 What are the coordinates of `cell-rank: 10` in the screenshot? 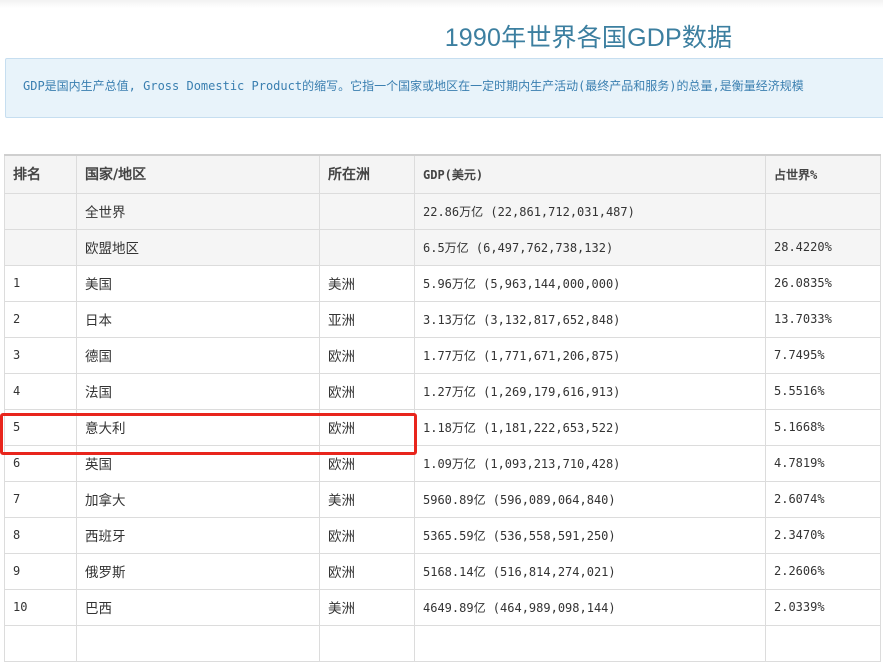 It's located at (40, 607).